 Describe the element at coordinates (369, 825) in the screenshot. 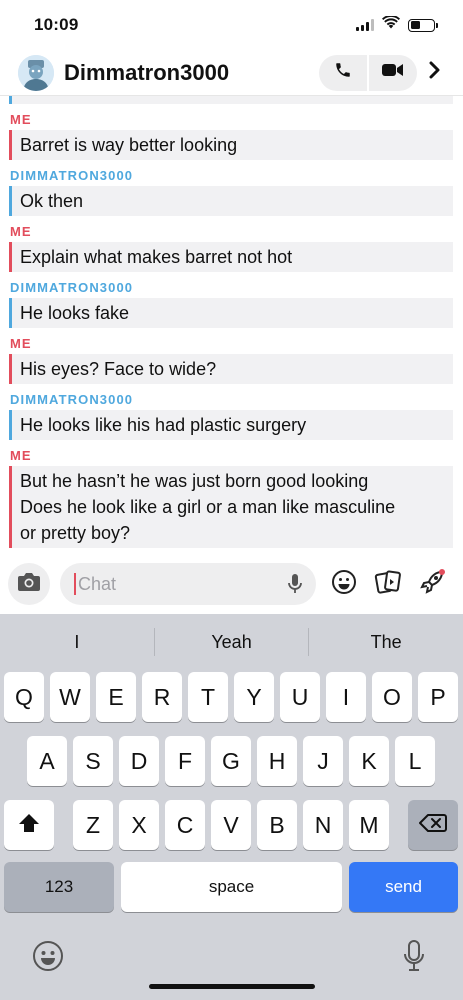

I see `key: M` at that location.